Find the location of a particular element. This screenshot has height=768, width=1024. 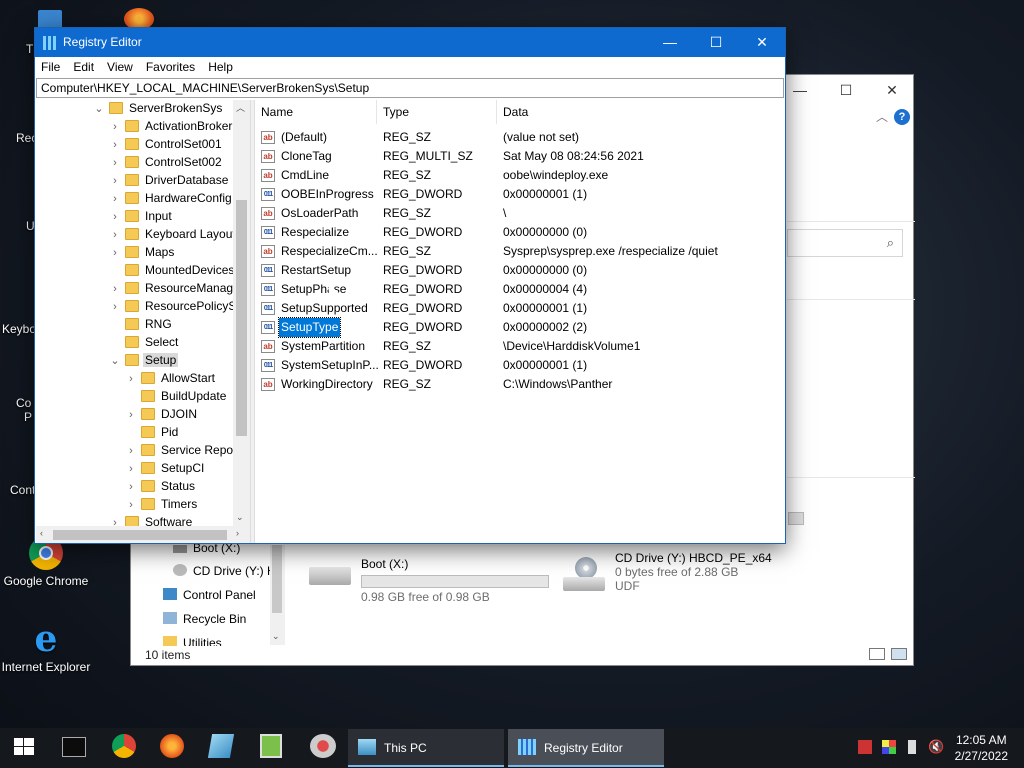

tree-node: › ResourceManager is located at coordinates (177, 288).